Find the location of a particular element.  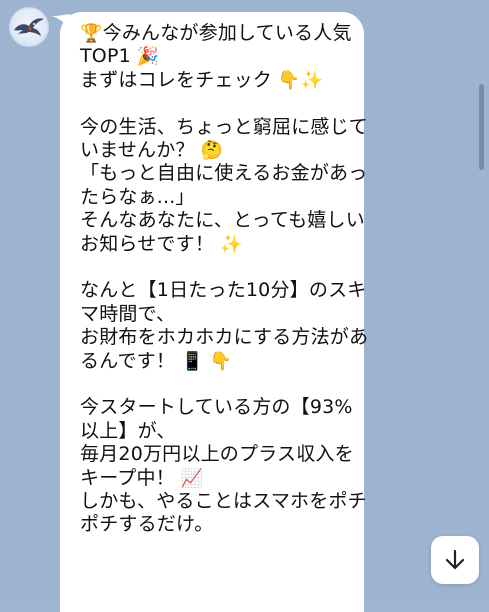

trail-emoji: 📱 👇 is located at coordinates (204, 361).